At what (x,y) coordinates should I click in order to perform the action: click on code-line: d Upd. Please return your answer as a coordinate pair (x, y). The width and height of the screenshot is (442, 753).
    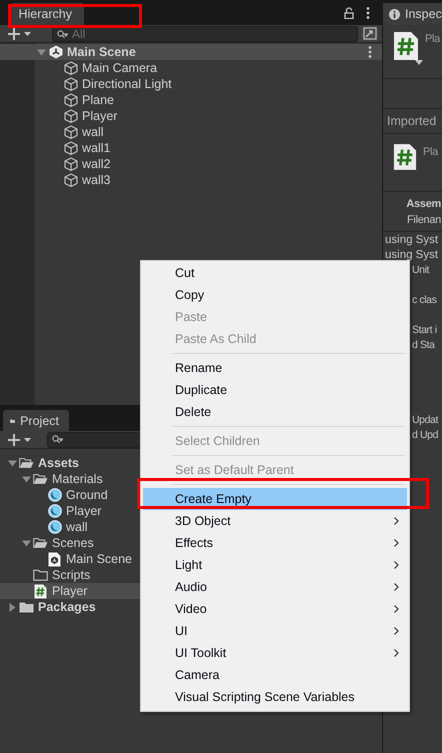
    Looking at the image, I should click on (425, 435).